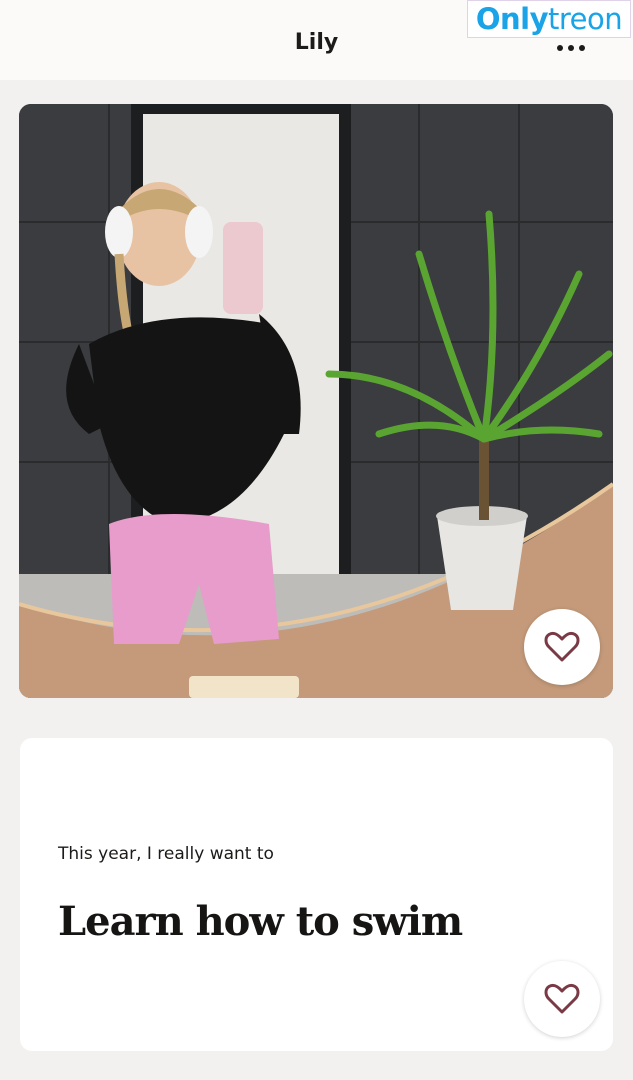  I want to click on like-photo-button, so click(562, 647).